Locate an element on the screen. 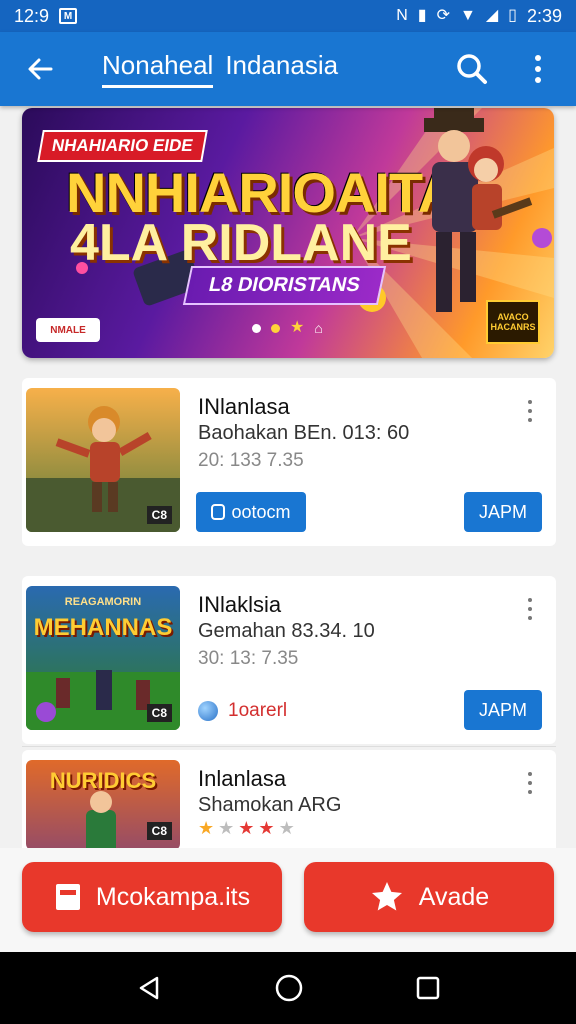 This screenshot has width=576, height=1024. sync-icon: ⟳ is located at coordinates (443, 15).